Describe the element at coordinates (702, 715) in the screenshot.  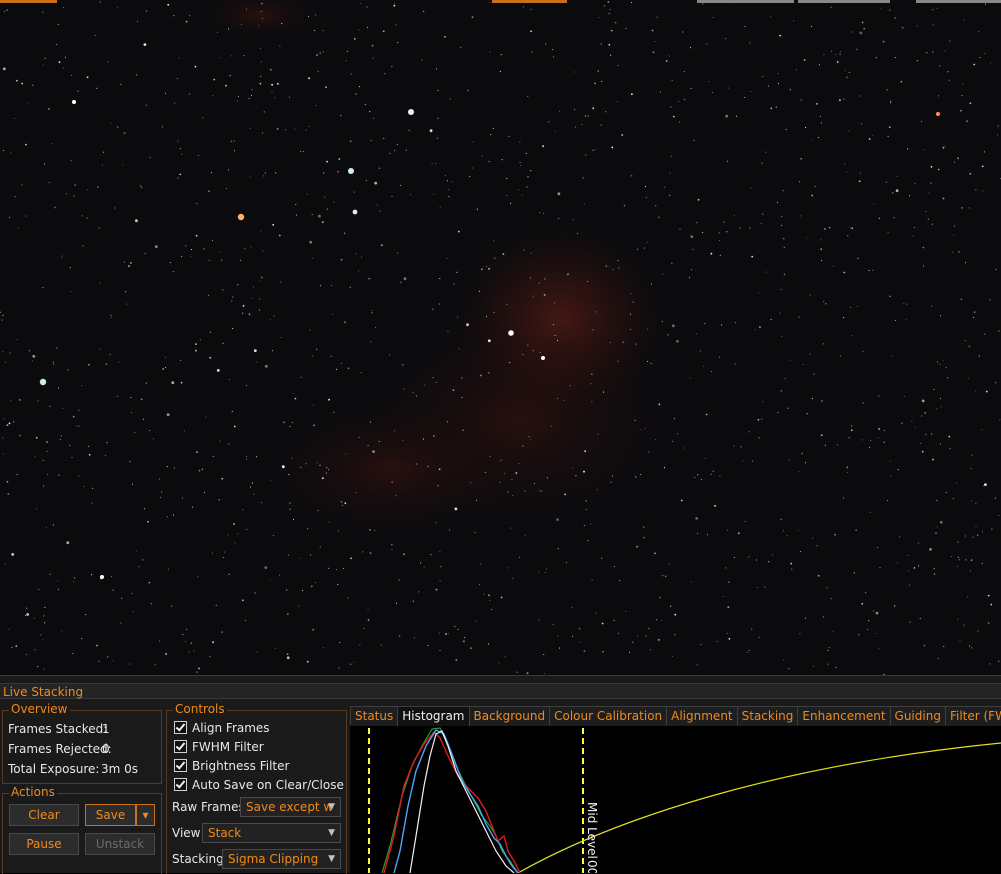
I see `tab-alignment: Alignment` at that location.